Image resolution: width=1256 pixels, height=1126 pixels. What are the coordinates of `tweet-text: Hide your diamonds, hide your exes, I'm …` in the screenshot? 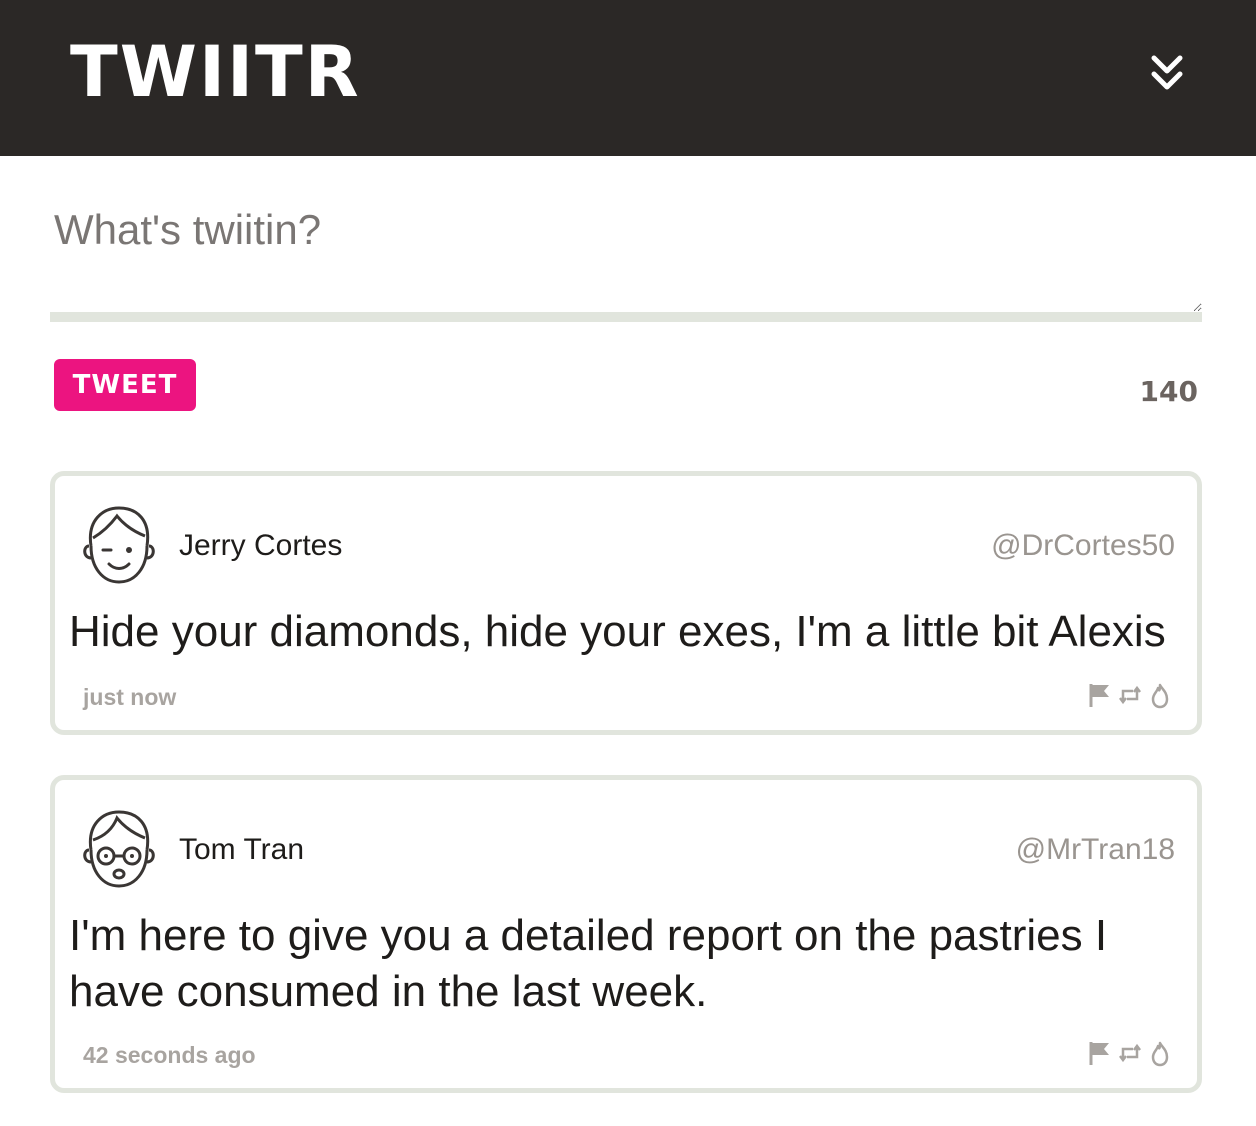 It's located at (617, 631).